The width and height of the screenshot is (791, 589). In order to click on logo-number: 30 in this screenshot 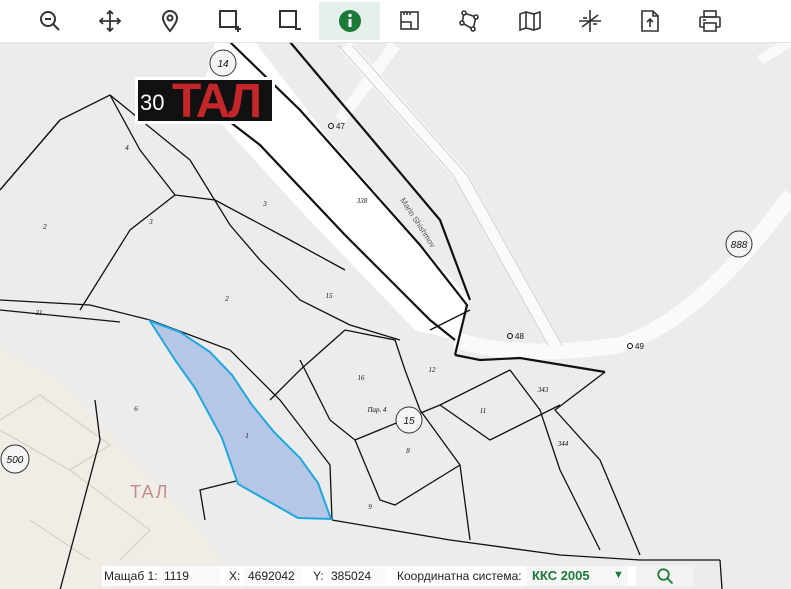, I will do `click(152, 102)`.